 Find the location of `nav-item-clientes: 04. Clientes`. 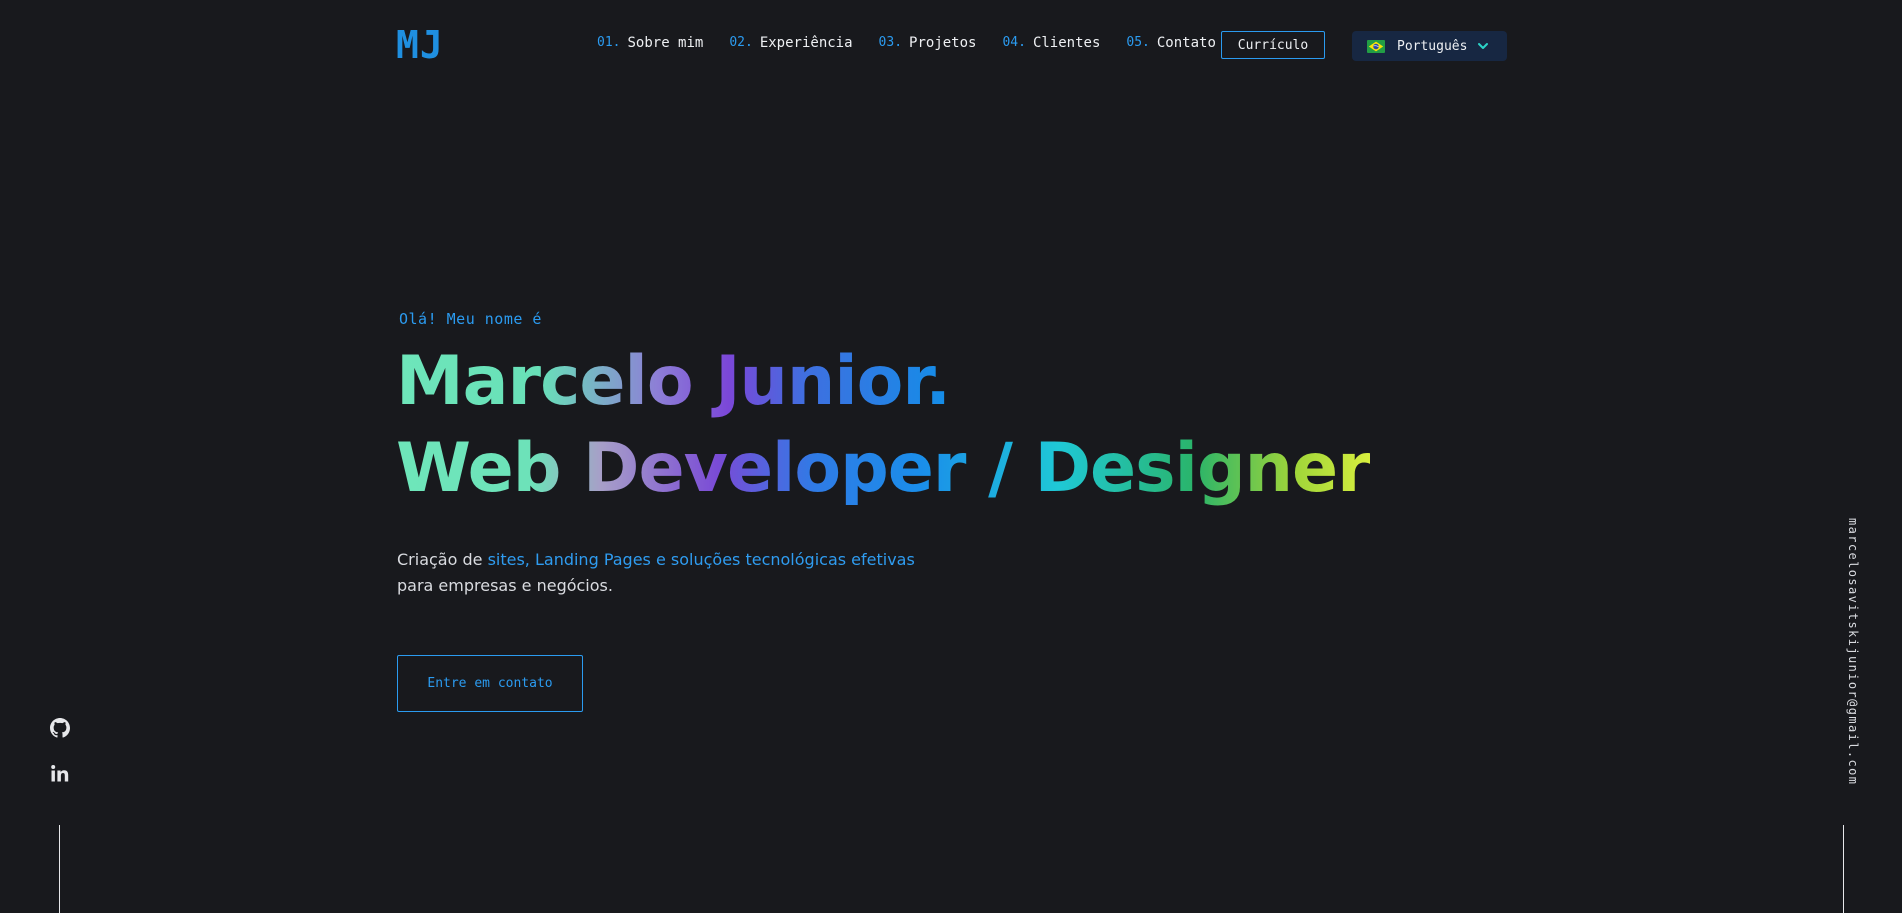

nav-item-clientes: 04. Clientes is located at coordinates (1051, 43).